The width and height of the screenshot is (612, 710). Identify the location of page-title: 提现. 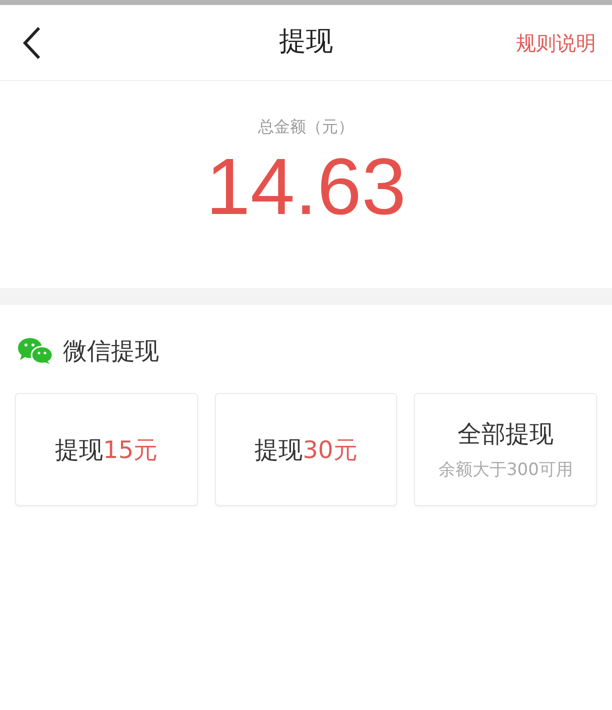
(306, 42).